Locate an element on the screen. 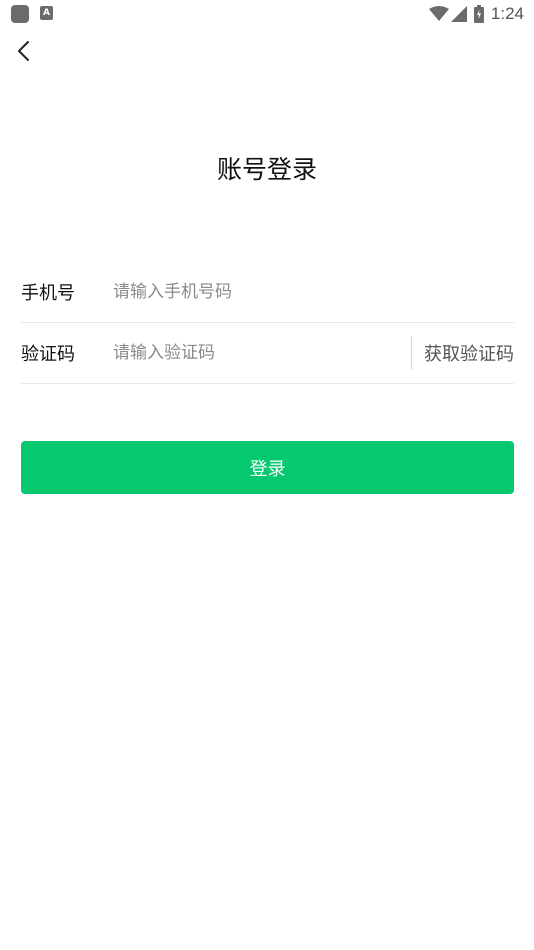 The width and height of the screenshot is (534, 950). get-code-button: 获取验证码 is located at coordinates (469, 353).